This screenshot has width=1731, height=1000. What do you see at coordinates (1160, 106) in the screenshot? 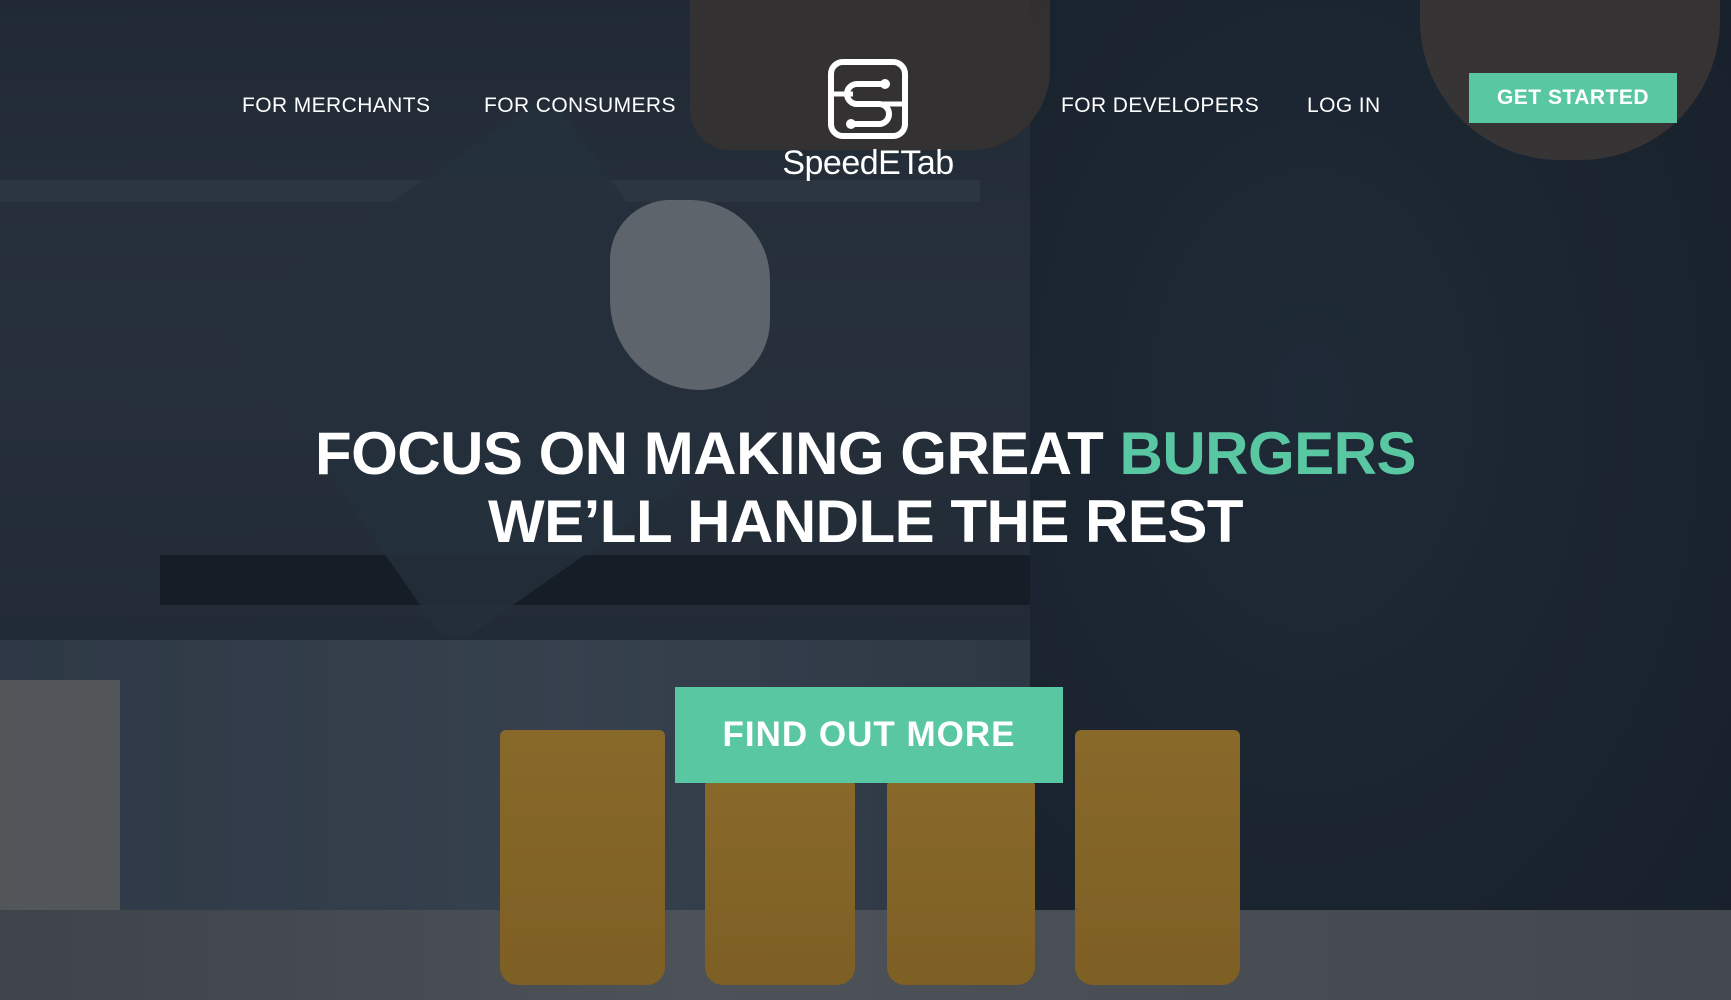
I see `nav-link-developers: FOR DEVELOPERS` at bounding box center [1160, 106].